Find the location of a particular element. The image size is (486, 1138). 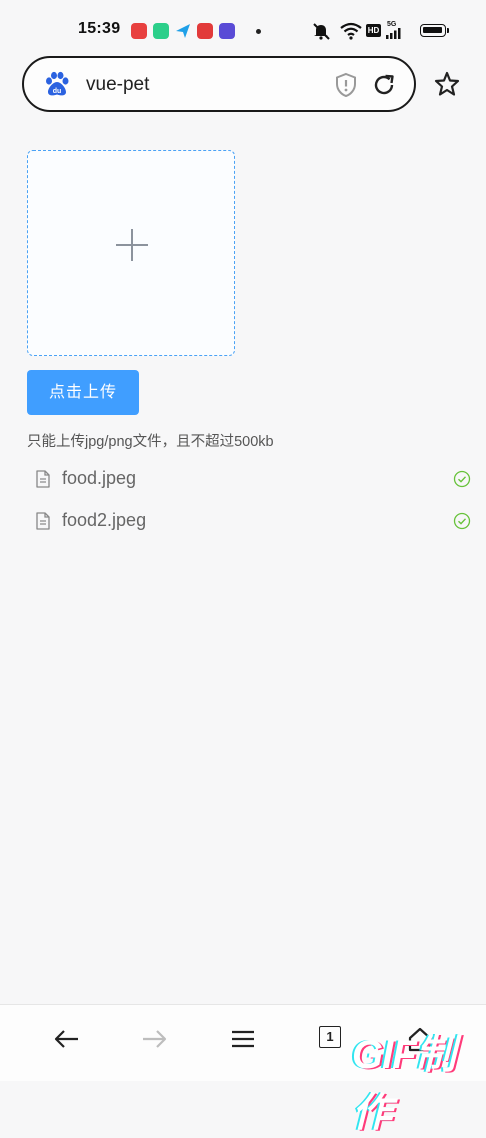

status-bar: 15:39 HD 5G is located at coordinates (243, 26).